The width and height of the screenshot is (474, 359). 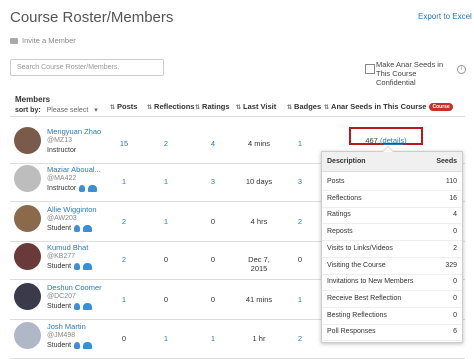 I want to click on col-badges: ⇅ Badges, so click(x=304, y=106).